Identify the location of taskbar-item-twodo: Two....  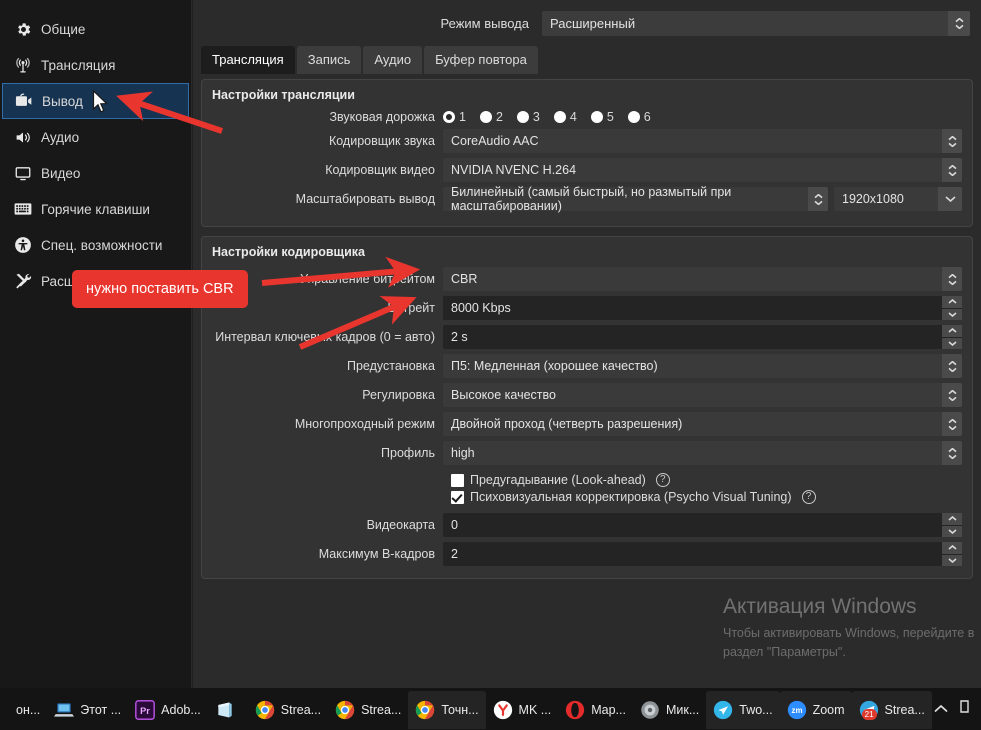
(743, 710).